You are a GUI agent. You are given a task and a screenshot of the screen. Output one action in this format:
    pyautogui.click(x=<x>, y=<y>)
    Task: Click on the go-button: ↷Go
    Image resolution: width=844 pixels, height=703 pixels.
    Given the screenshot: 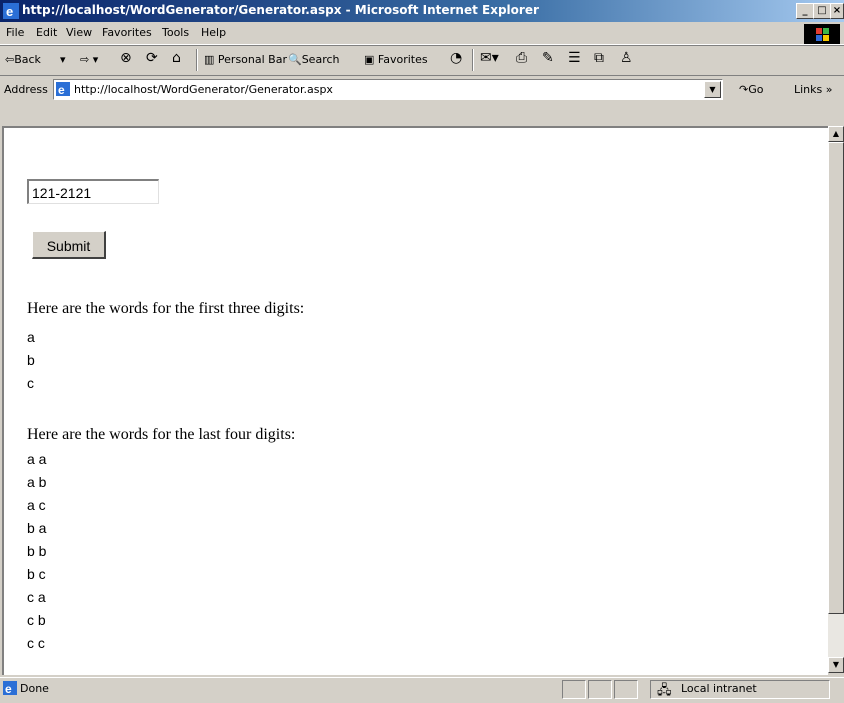 What is the action you would take?
    pyautogui.click(x=751, y=89)
    